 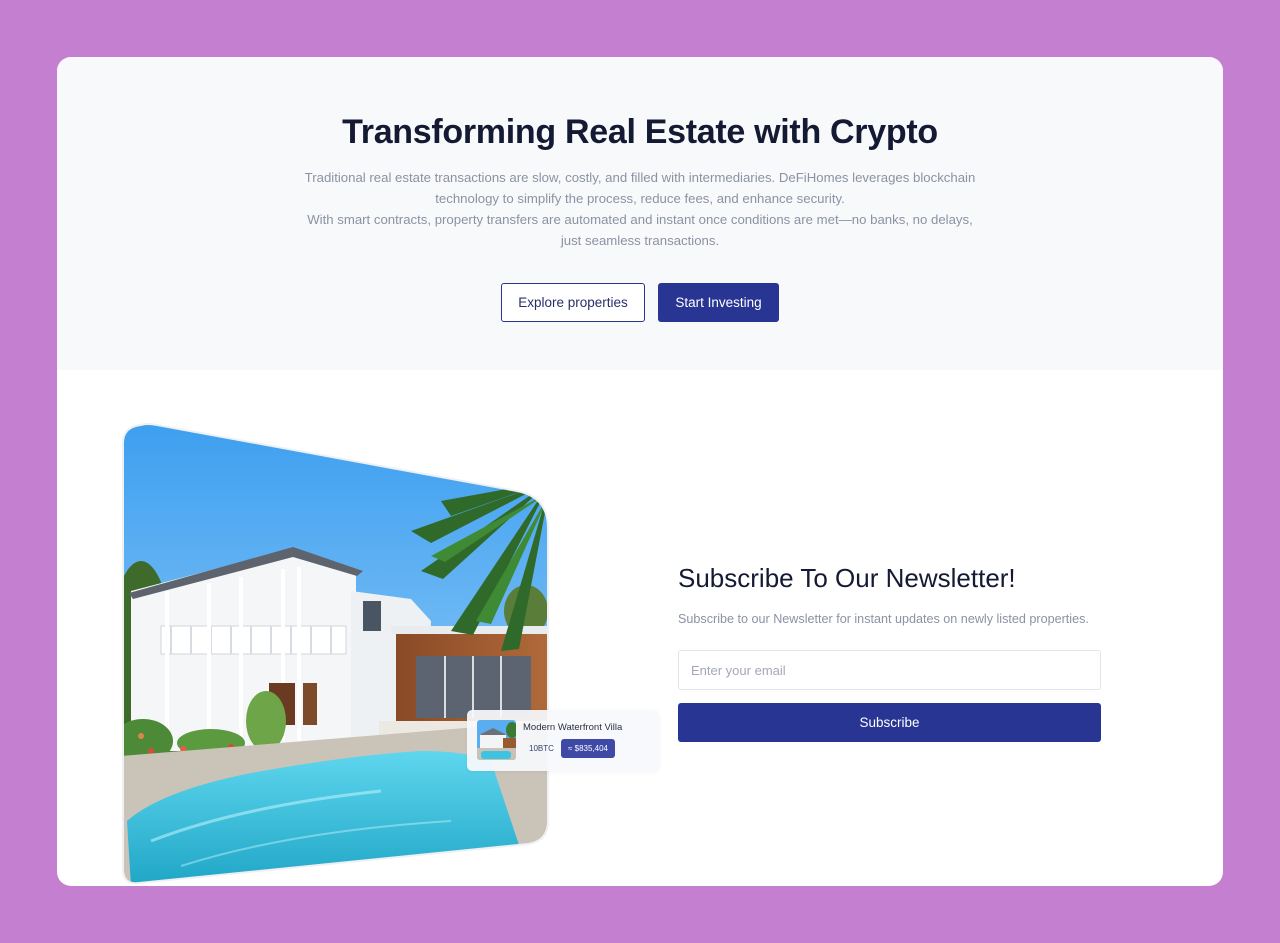 What do you see at coordinates (588, 748) in the screenshot?
I see `price-usd-badge: ≈ $835,404` at bounding box center [588, 748].